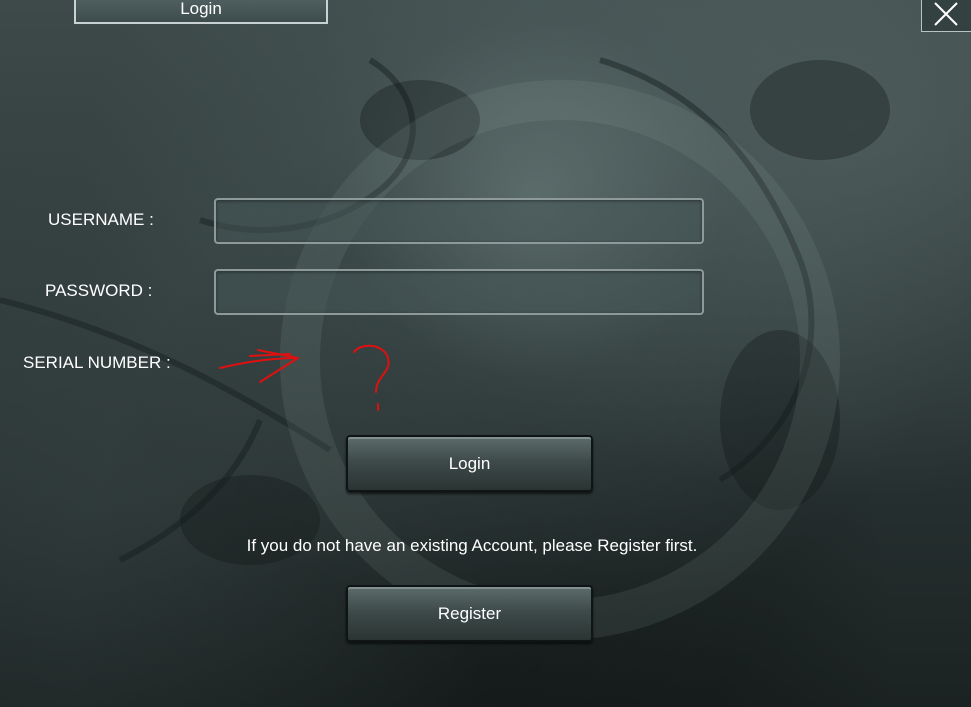 The height and width of the screenshot is (707, 971). I want to click on red-question-mark-icon, so click(371, 377).